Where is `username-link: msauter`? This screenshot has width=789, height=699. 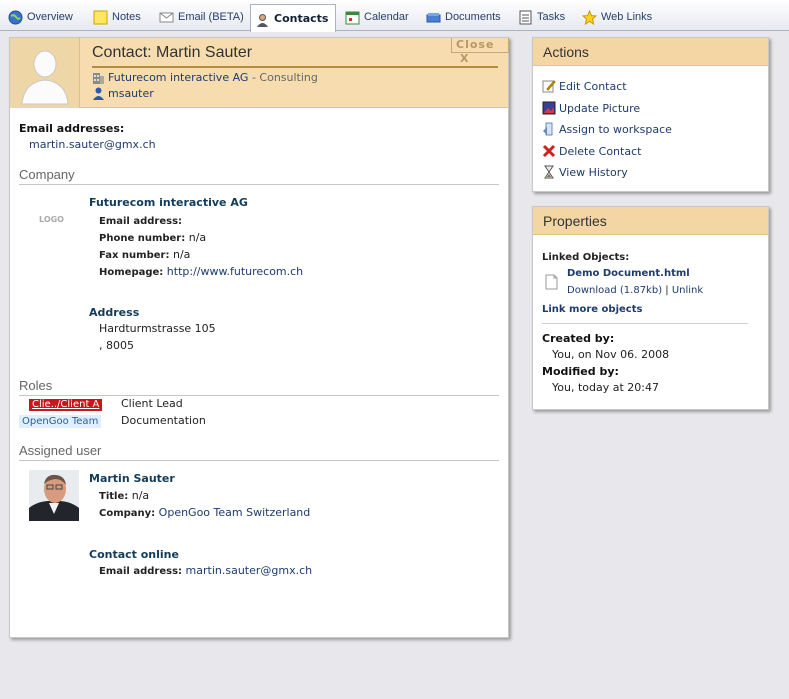 username-link: msauter is located at coordinates (131, 93).